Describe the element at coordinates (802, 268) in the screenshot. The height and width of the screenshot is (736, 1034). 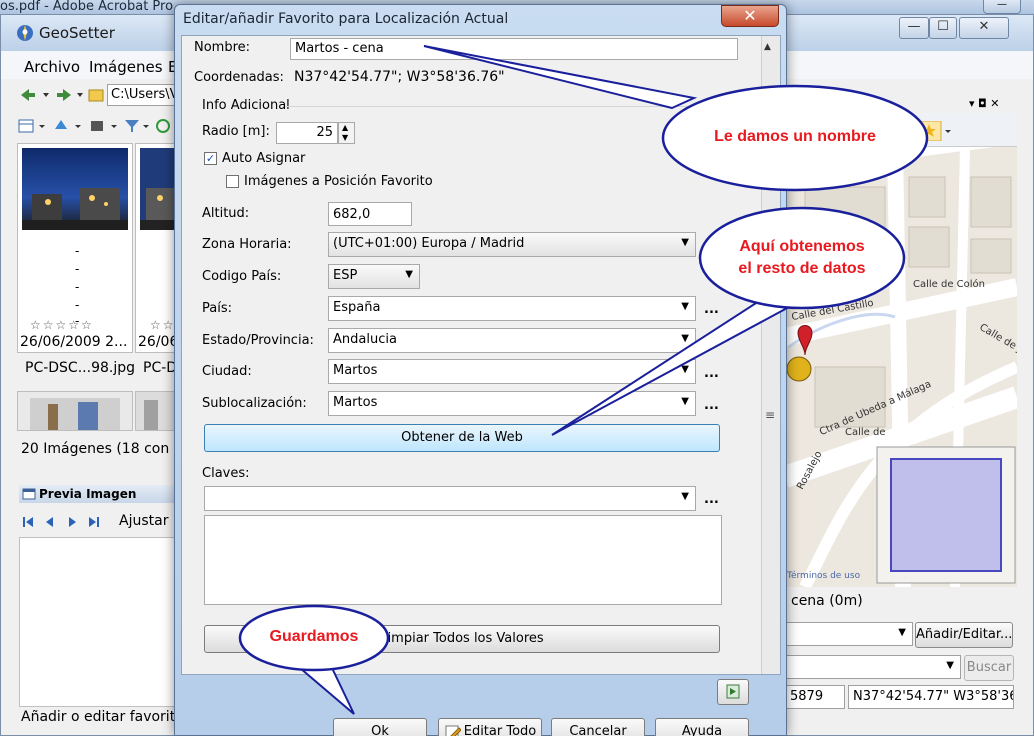
I see `callout-rest-line2: el resto de datos` at that location.